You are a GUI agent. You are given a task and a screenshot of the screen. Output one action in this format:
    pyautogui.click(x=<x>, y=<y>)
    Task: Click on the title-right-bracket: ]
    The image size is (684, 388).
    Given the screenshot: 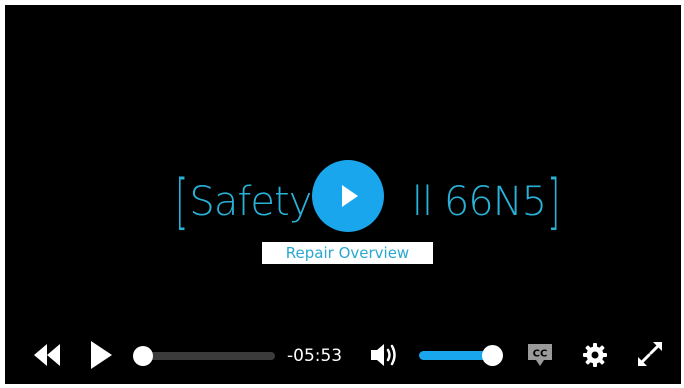 What is the action you would take?
    pyautogui.click(x=554, y=202)
    